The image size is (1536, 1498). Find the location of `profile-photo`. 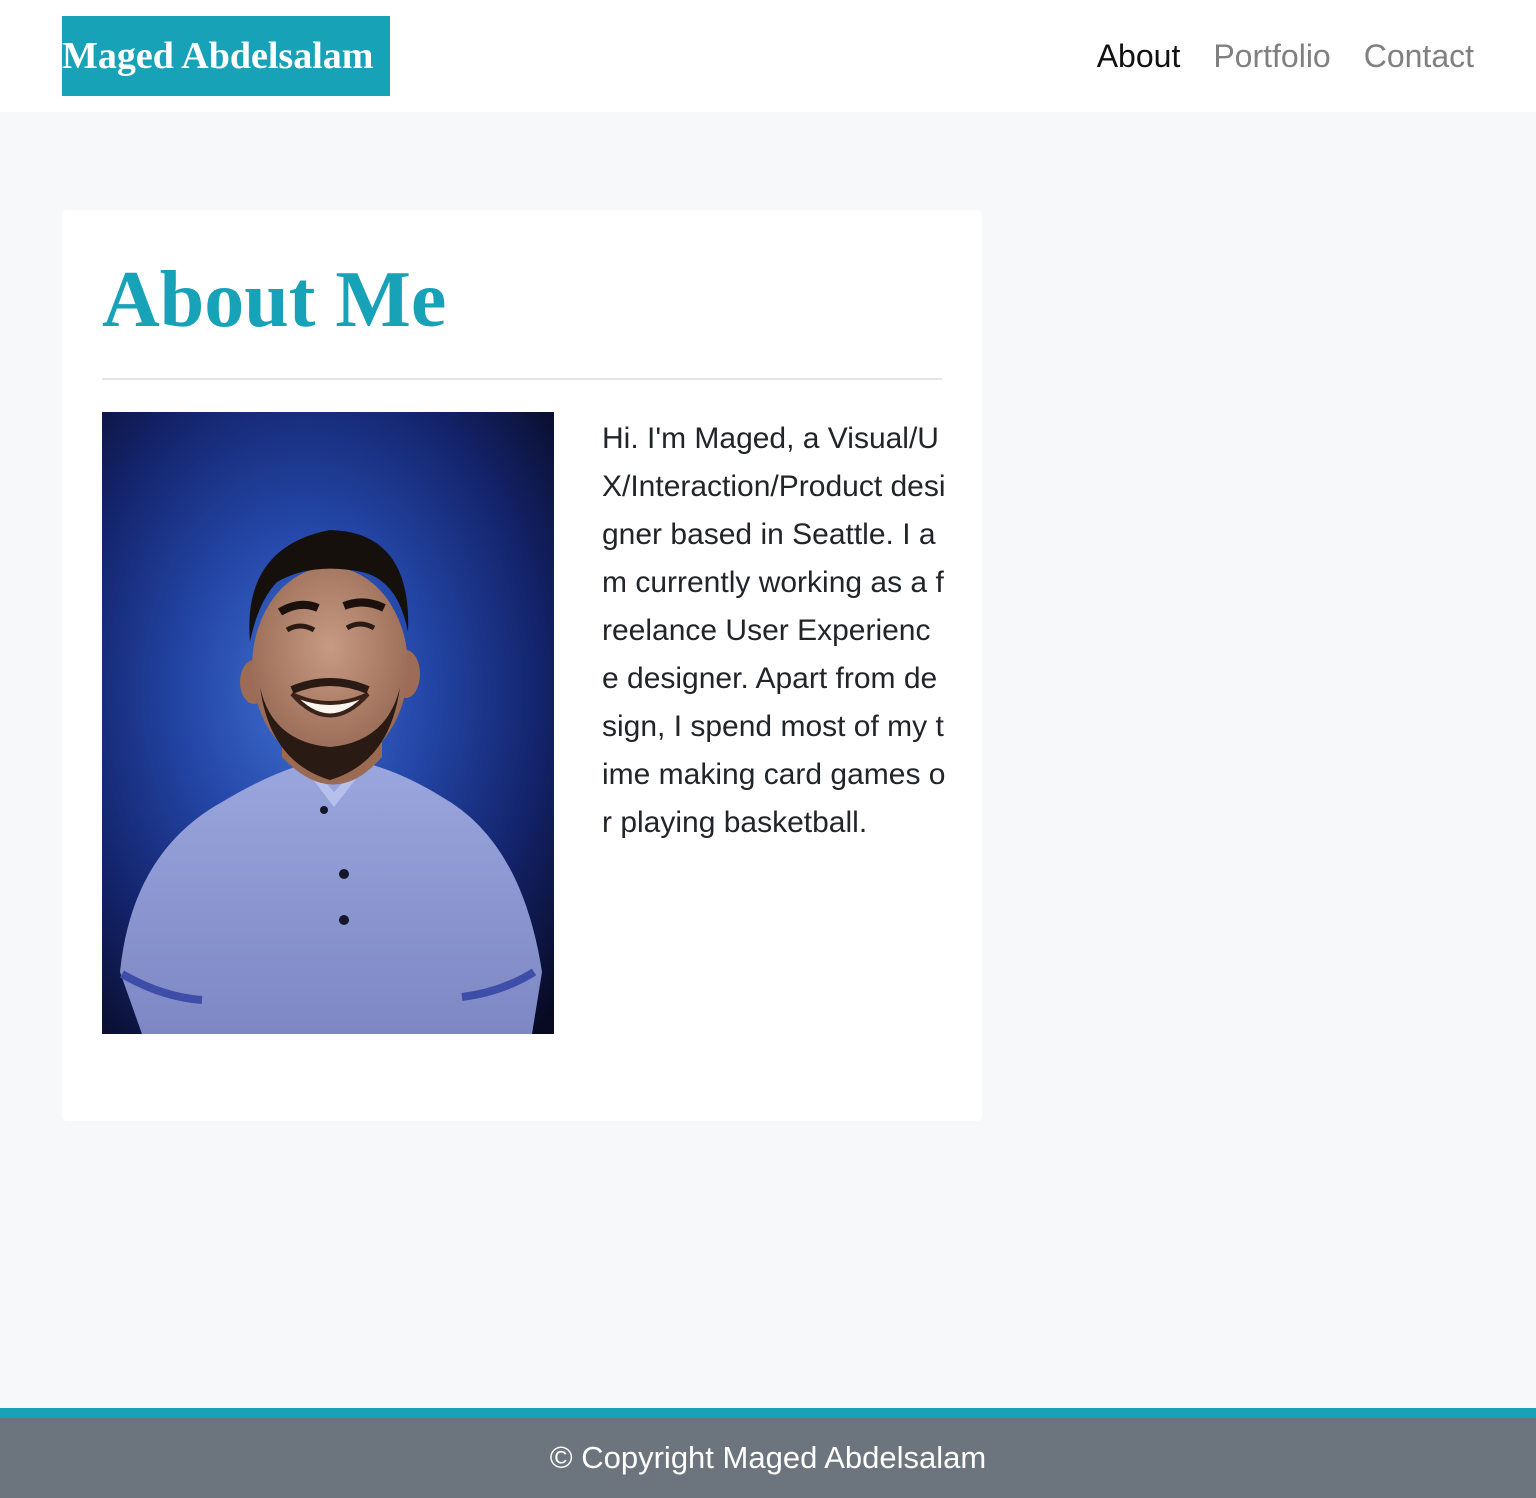

profile-photo is located at coordinates (328, 723).